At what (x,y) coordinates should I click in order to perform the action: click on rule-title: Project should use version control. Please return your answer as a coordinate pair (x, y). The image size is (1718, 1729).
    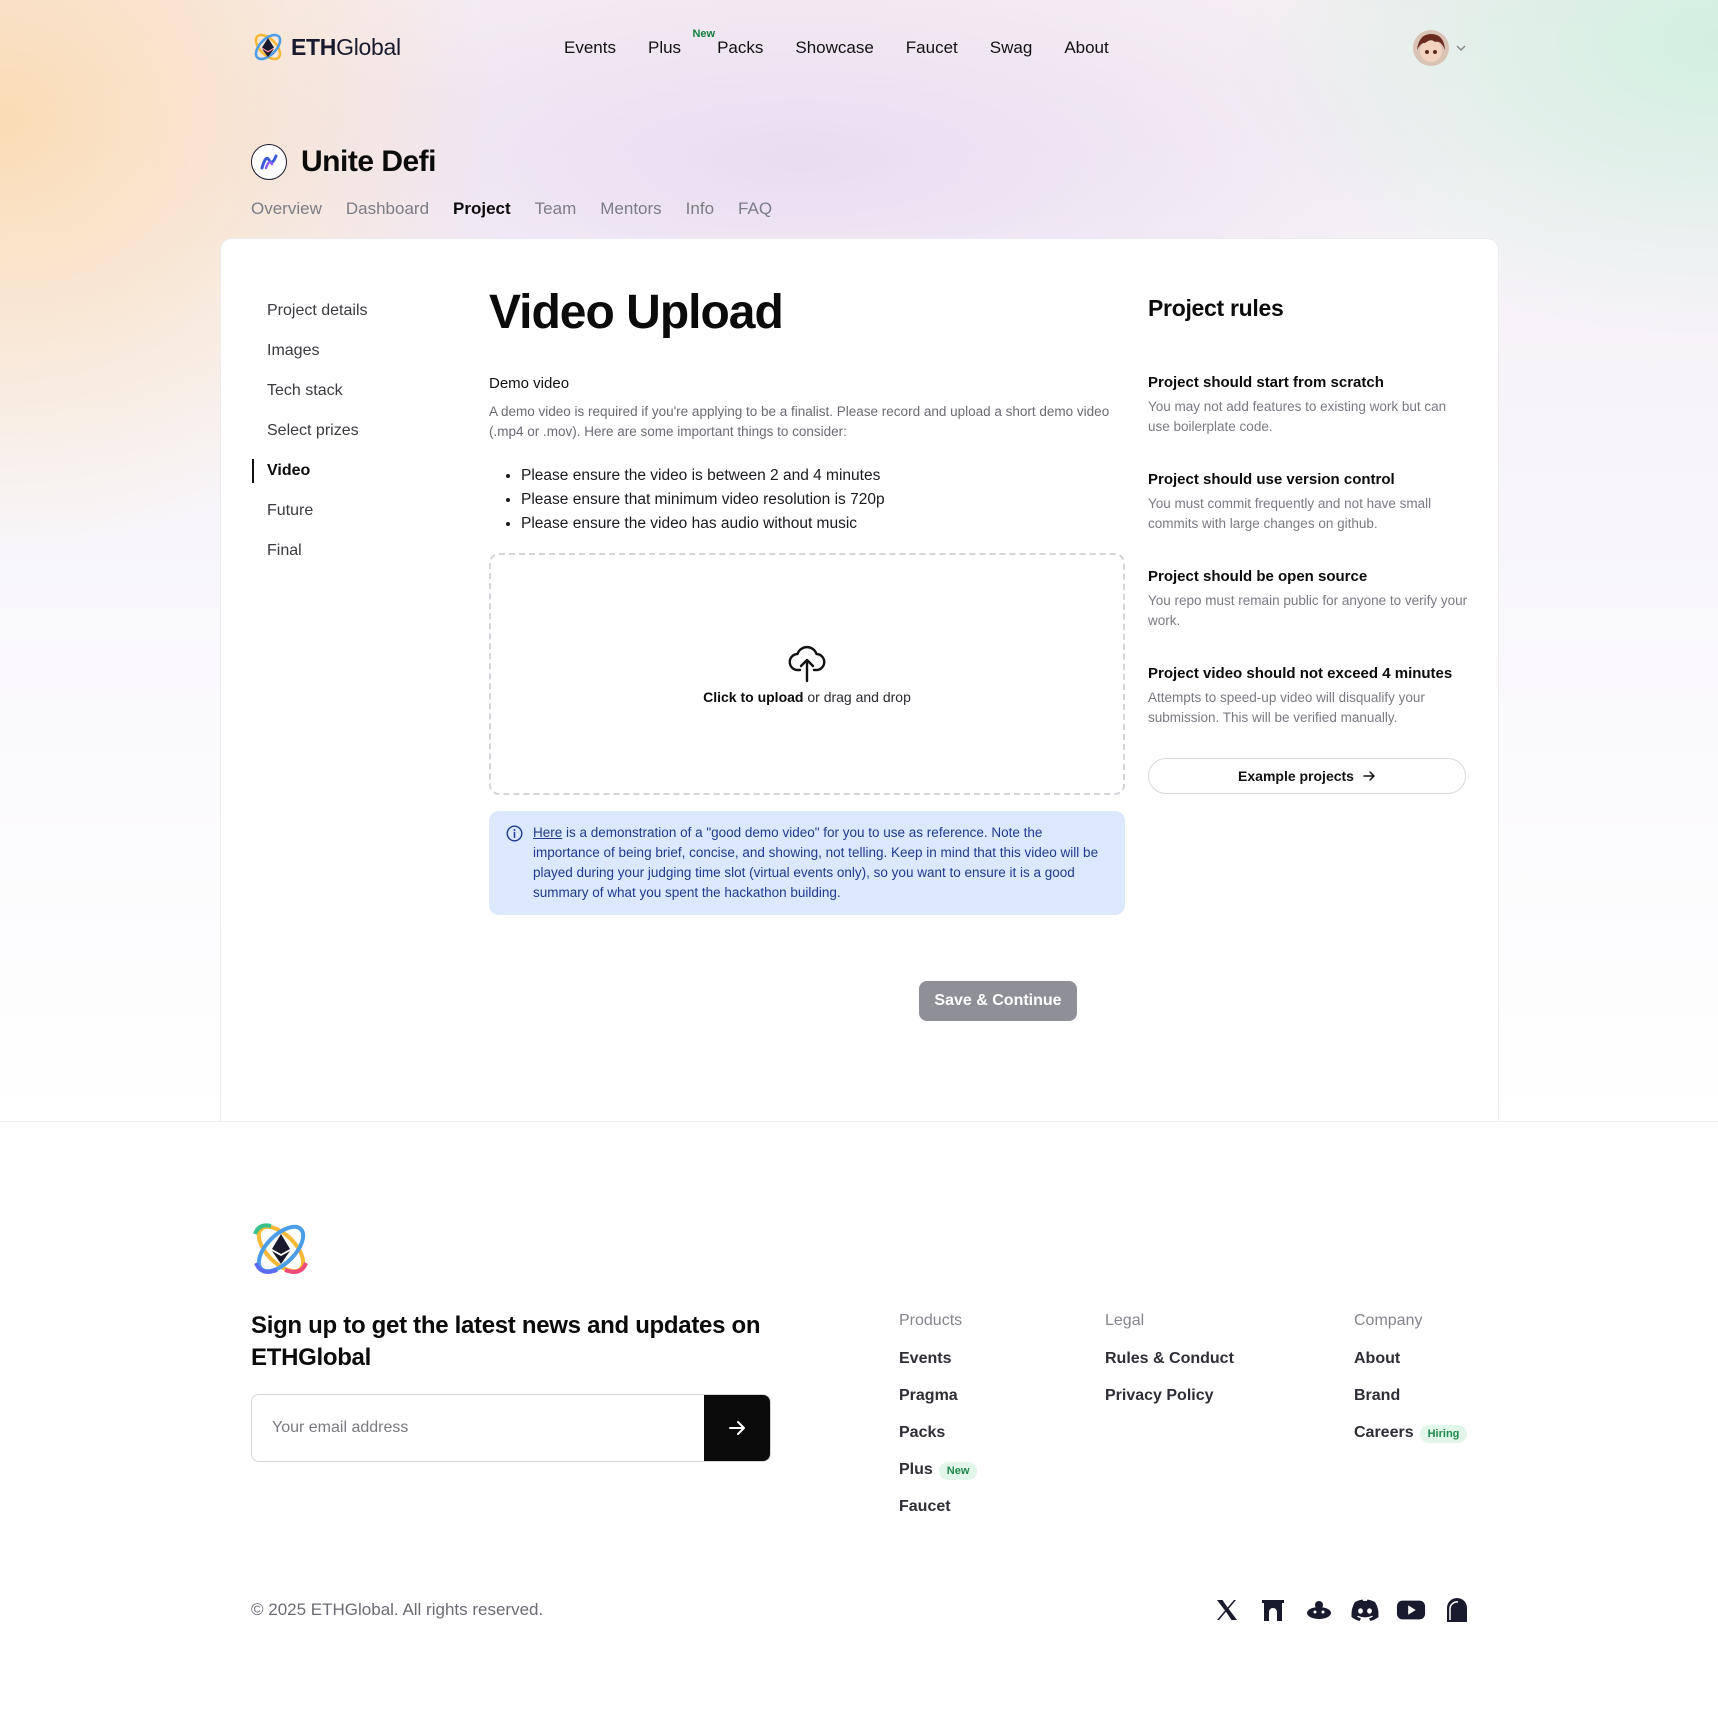
    Looking at the image, I should click on (1271, 479).